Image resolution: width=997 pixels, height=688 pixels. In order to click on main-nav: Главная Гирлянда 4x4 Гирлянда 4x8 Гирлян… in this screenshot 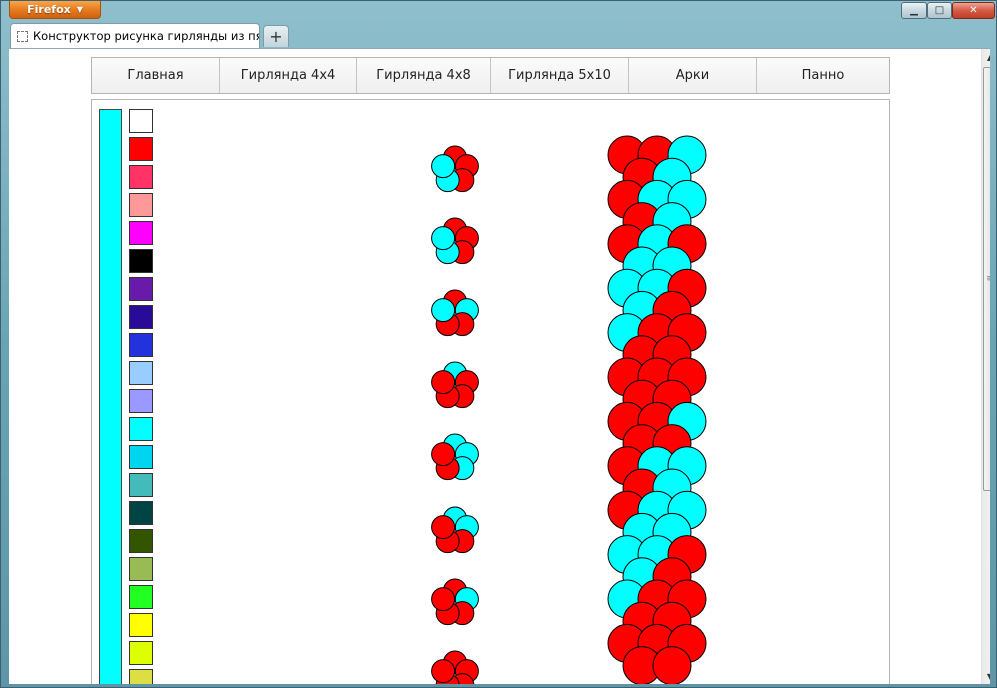, I will do `click(490, 75)`.